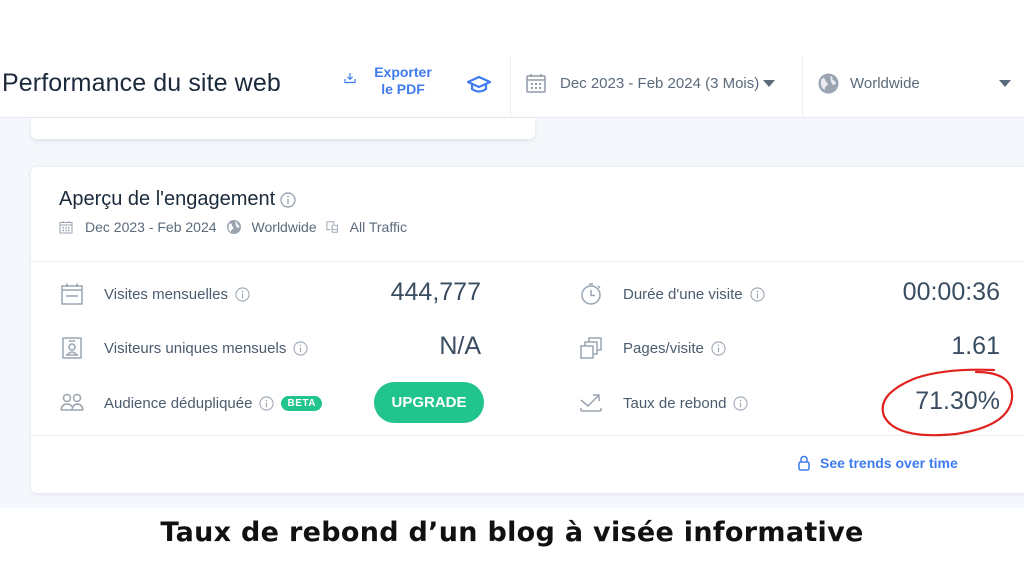 This screenshot has height=572, width=1024. Describe the element at coordinates (512, 28) in the screenshot. I see `top-blank-area` at that location.